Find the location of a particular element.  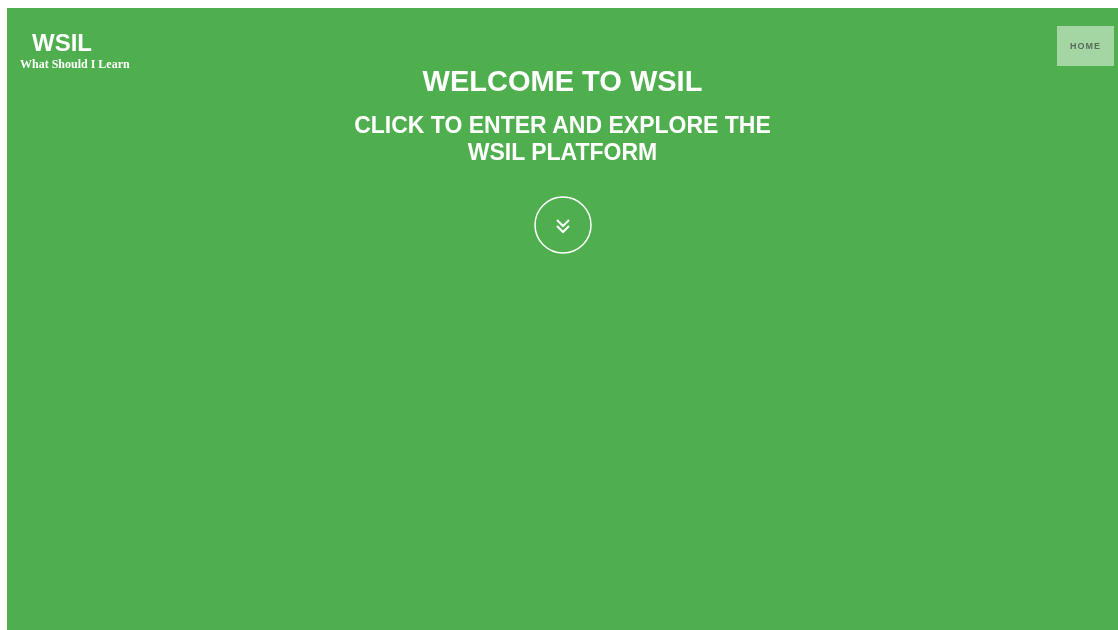

logo-subtitle: What Should I Learn is located at coordinates (75, 64).